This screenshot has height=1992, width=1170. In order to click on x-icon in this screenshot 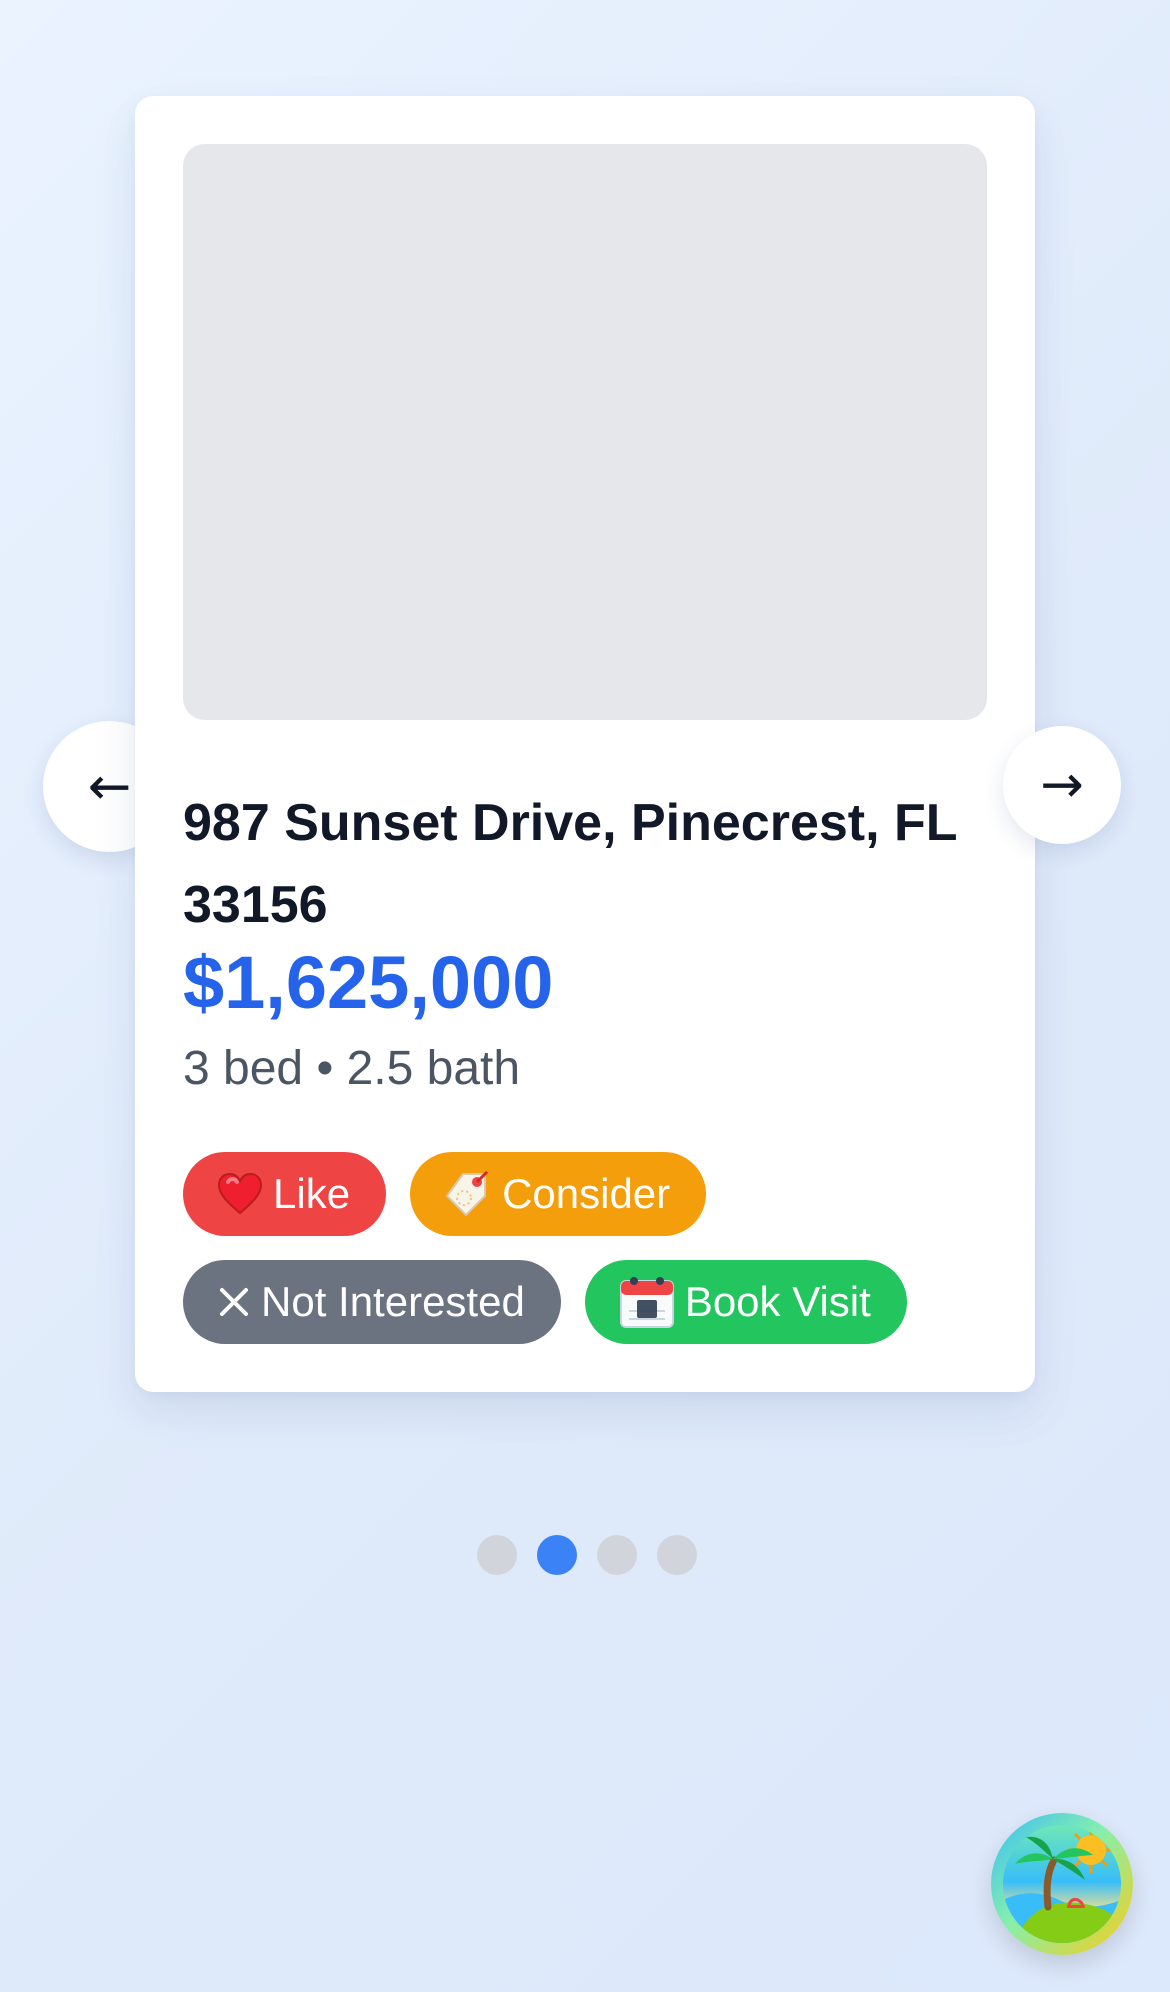, I will do `click(234, 1302)`.